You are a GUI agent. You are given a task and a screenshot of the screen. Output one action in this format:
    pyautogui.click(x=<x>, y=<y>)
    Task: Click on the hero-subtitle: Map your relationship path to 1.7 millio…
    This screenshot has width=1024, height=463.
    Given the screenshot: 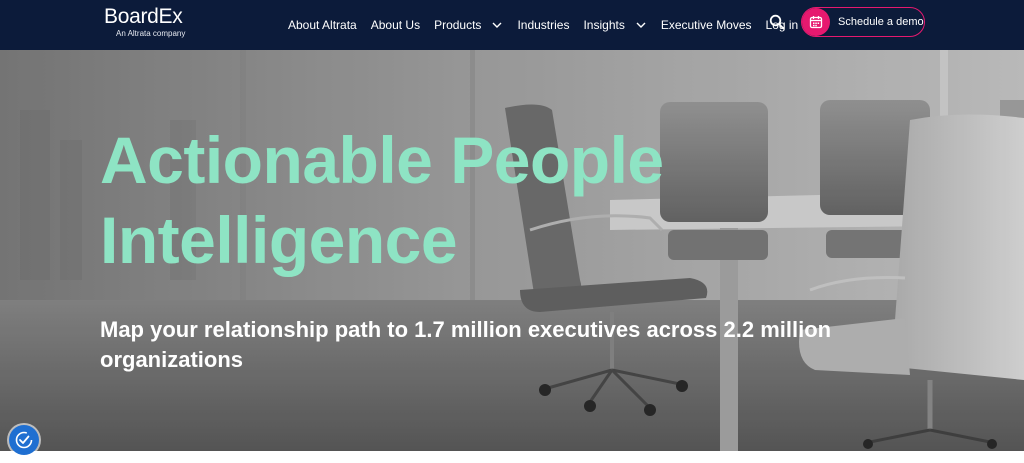 What is the action you would take?
    pyautogui.click(x=490, y=345)
    